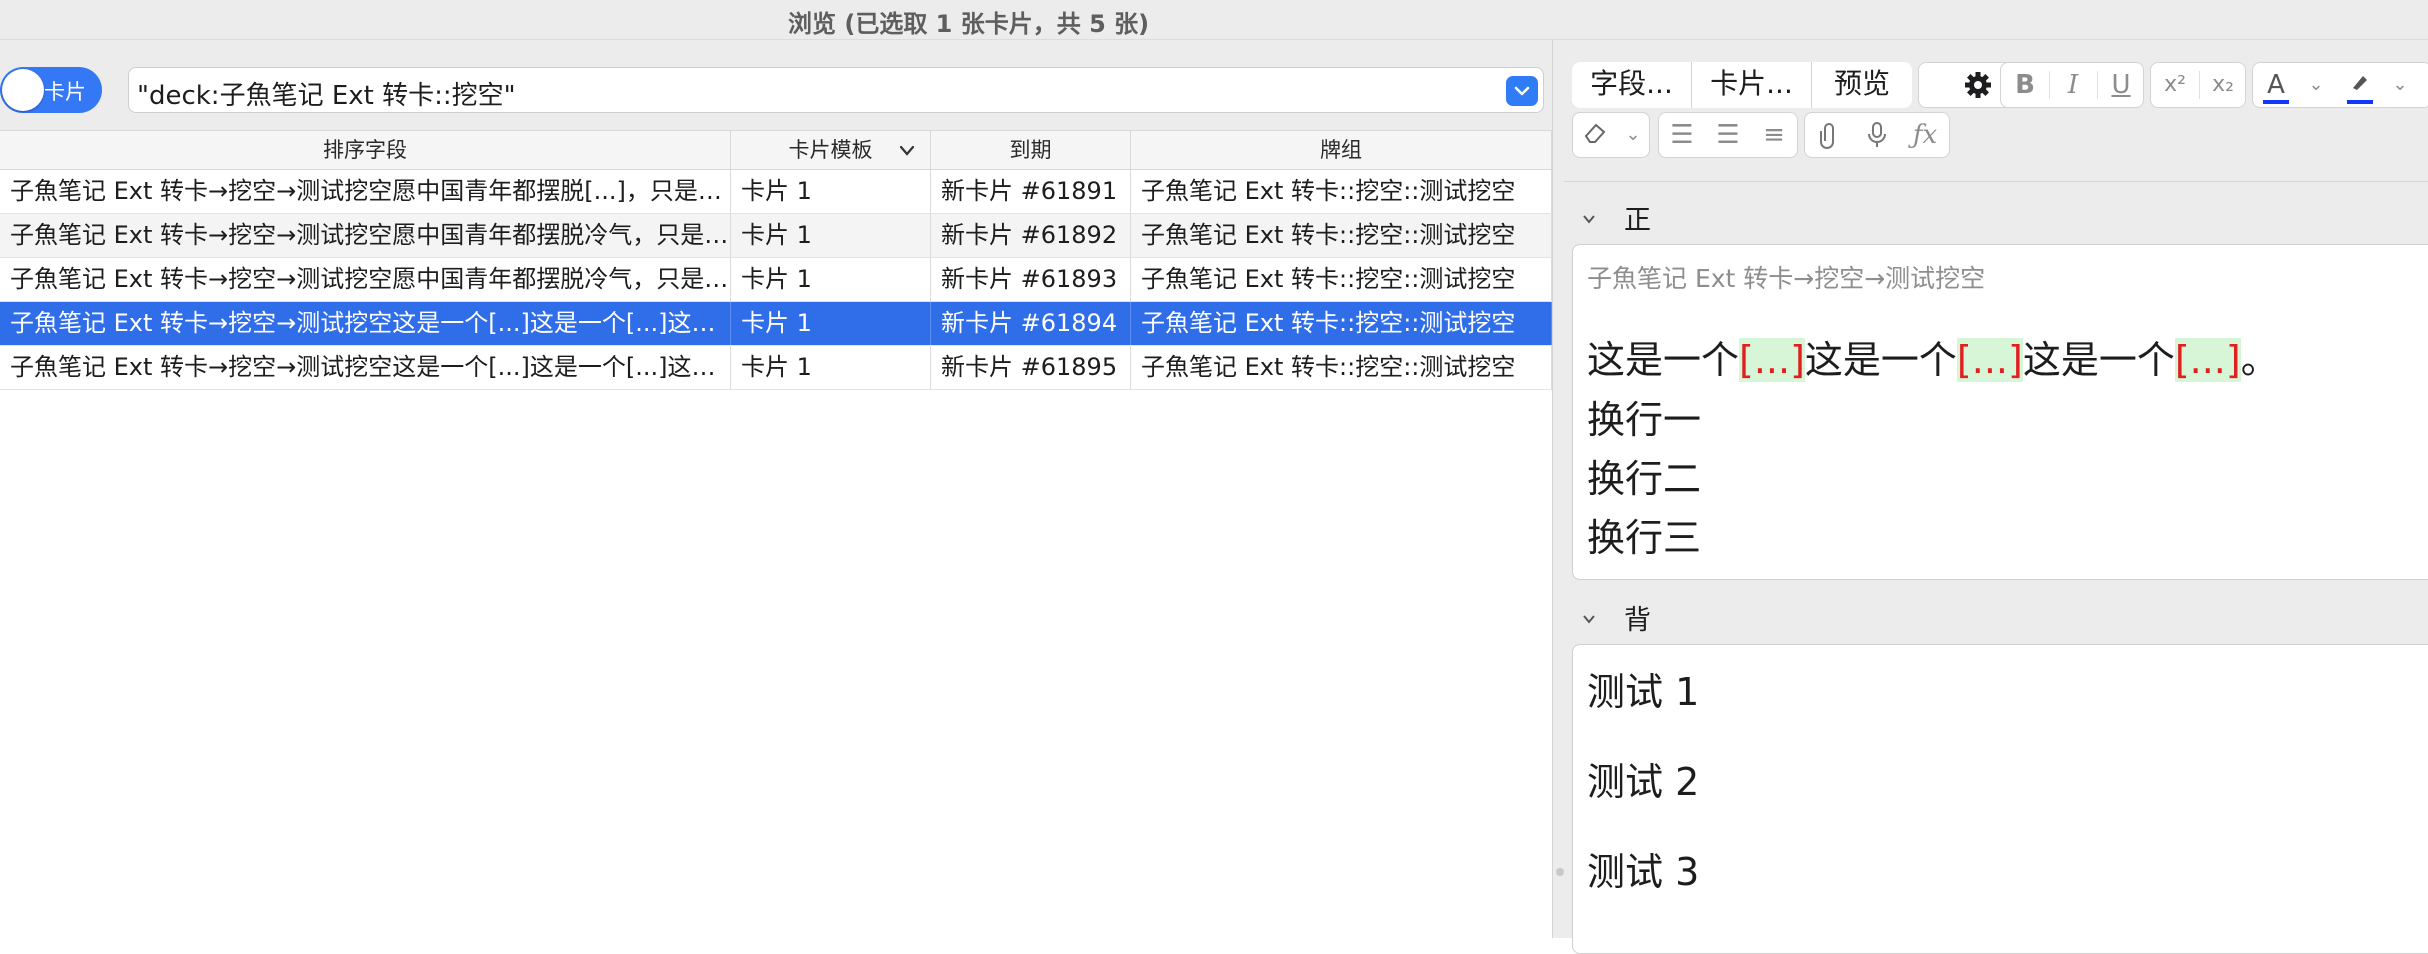 This screenshot has height=954, width=2428. What do you see at coordinates (1772, 360) in the screenshot?
I see `cloze-marker-1: [...]` at bounding box center [1772, 360].